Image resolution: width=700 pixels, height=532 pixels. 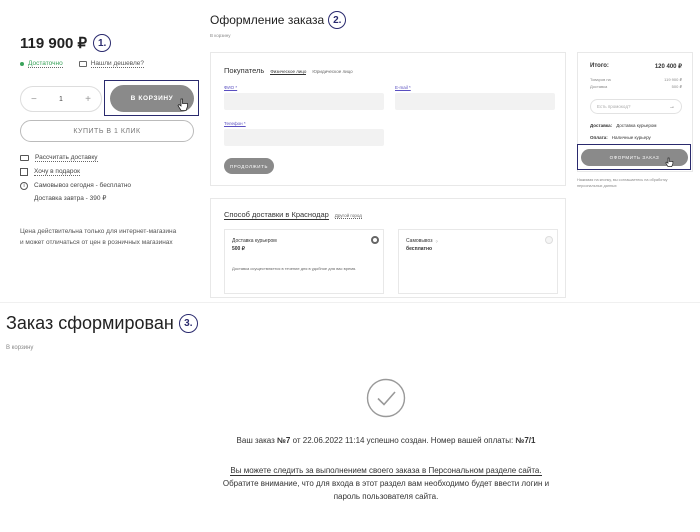 What do you see at coordinates (231, 87) in the screenshot?
I see `fio-label: ФИО *` at bounding box center [231, 87].